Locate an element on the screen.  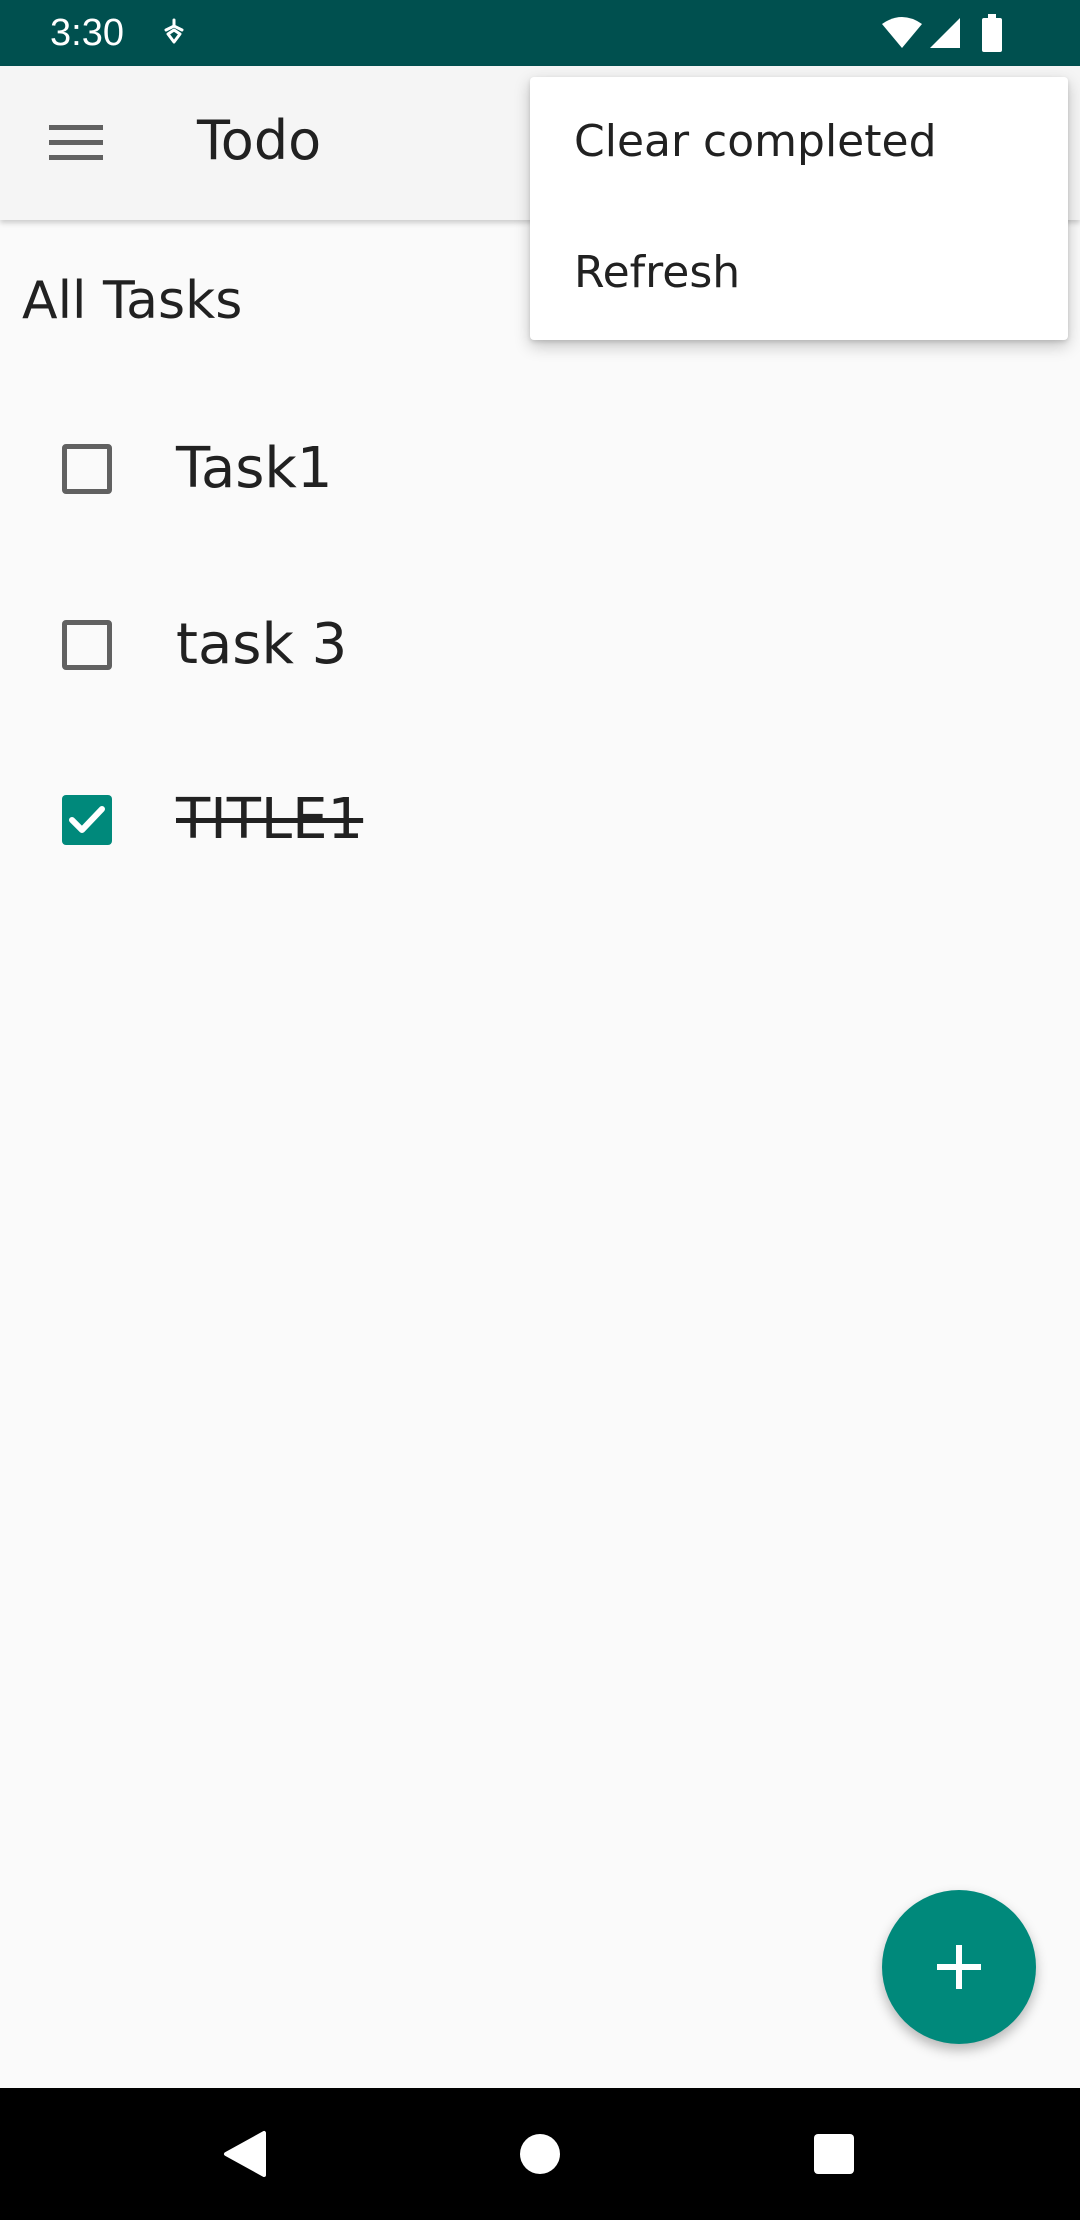
app-title: Todo is located at coordinates (259, 140).